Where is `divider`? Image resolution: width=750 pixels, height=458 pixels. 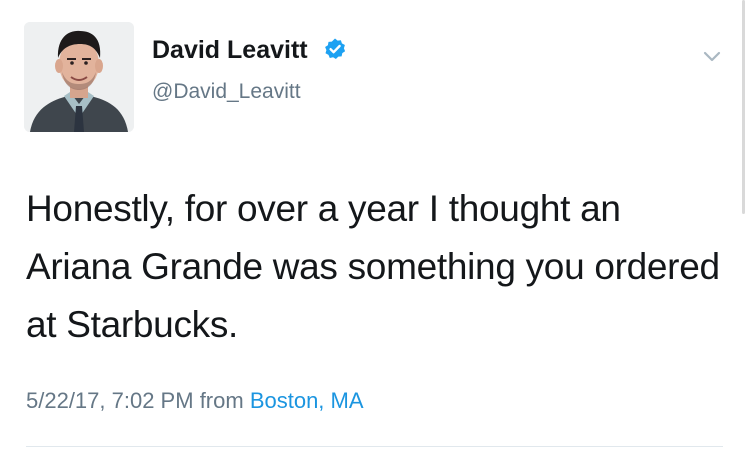
divider is located at coordinates (374, 446).